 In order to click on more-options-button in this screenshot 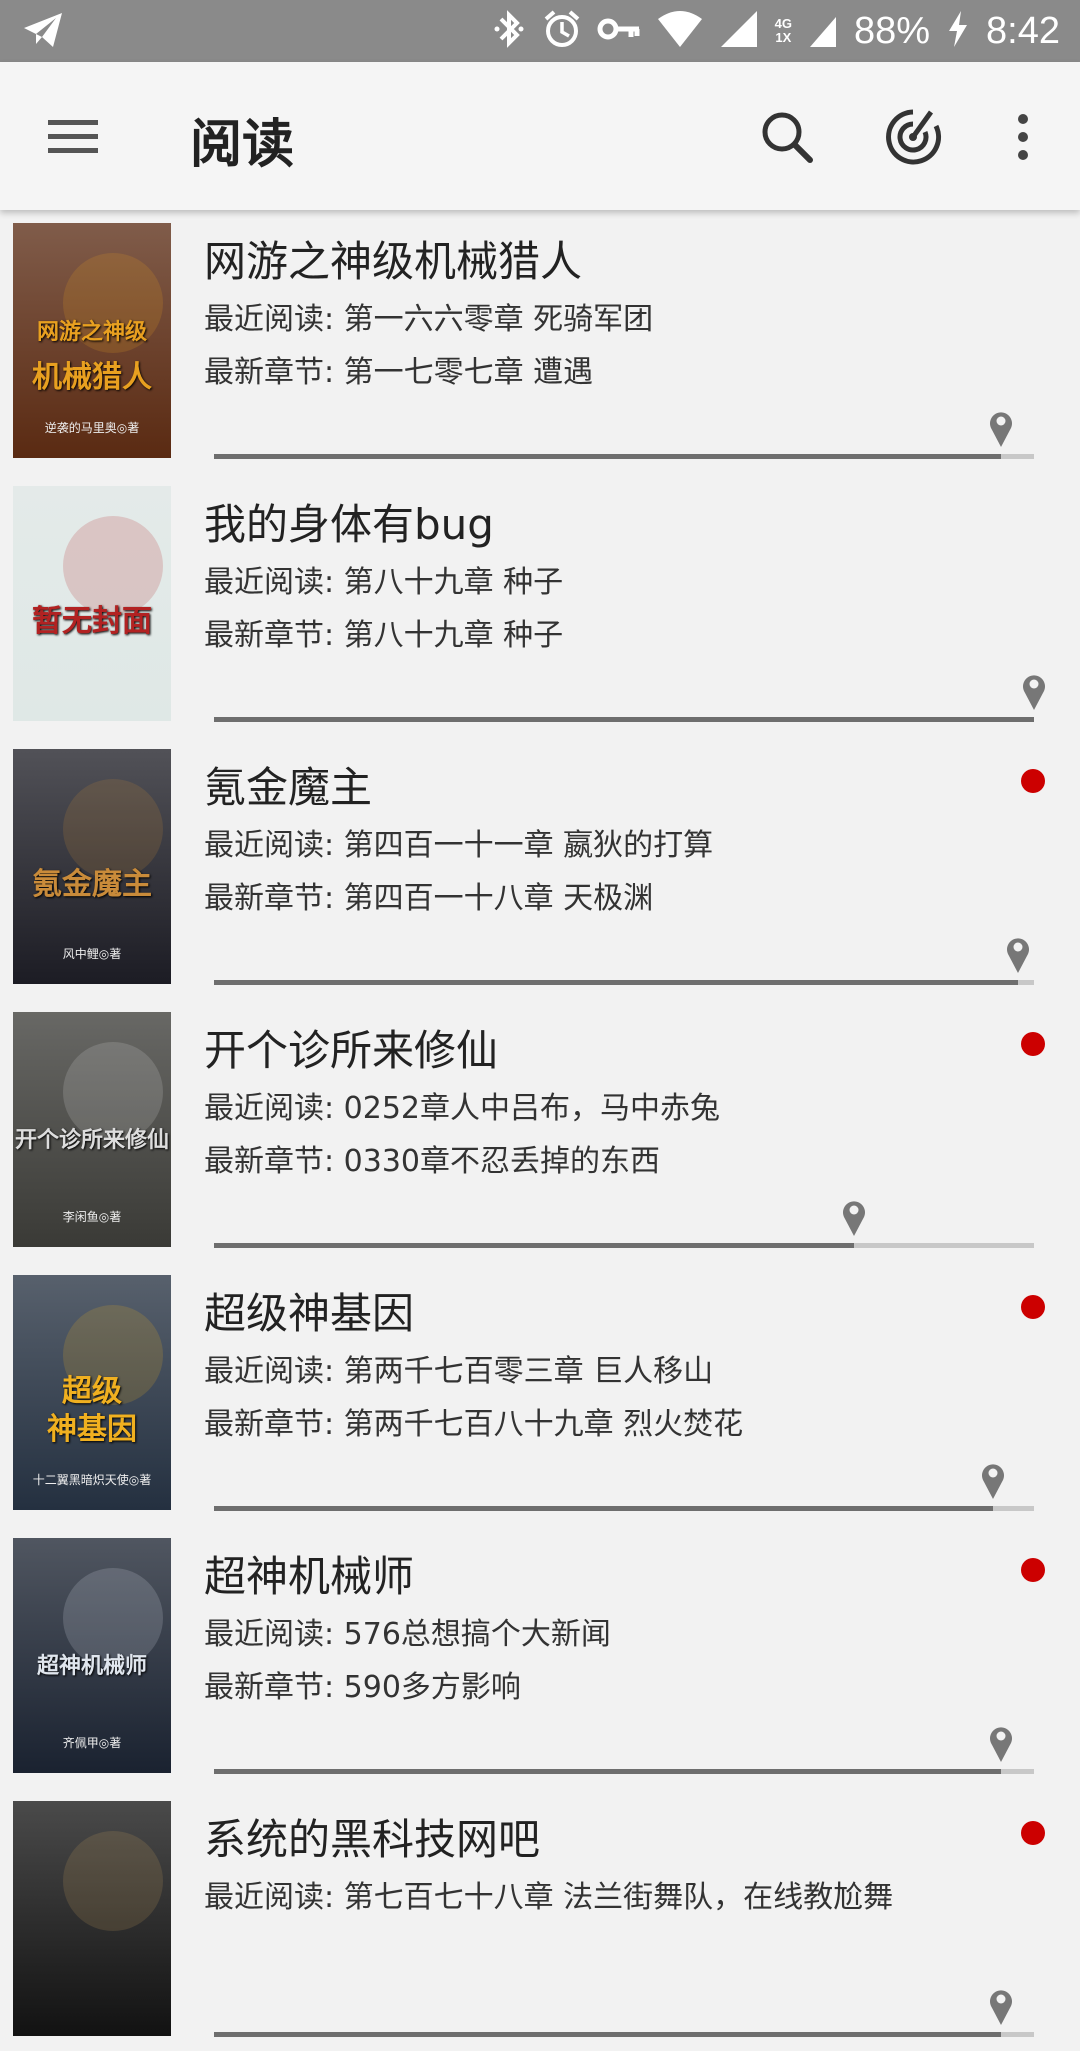, I will do `click(1023, 137)`.